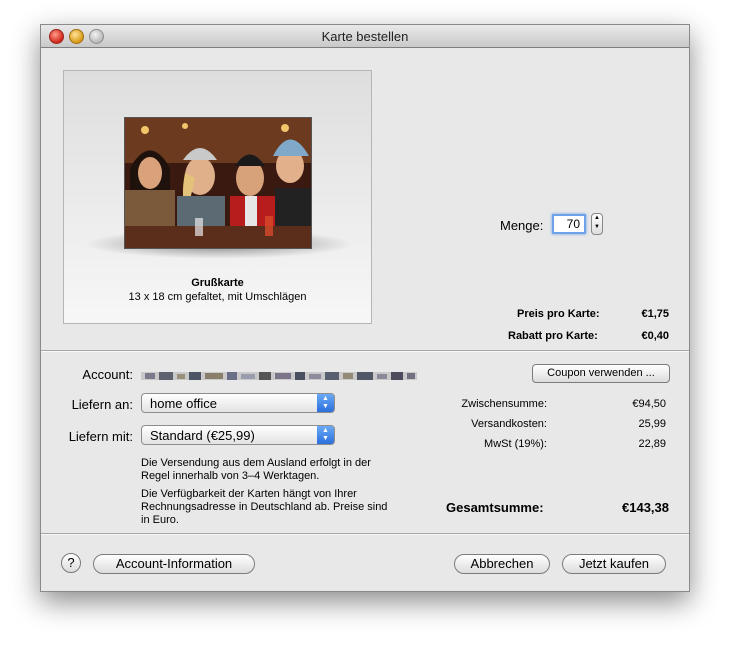 The width and height of the screenshot is (730, 648). What do you see at coordinates (655, 314) in the screenshot?
I see `price-per-card-value: €1,75` at bounding box center [655, 314].